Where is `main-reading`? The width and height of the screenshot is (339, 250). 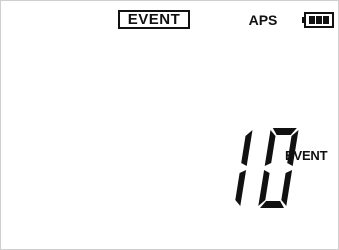 main-reading is located at coordinates (270, 168).